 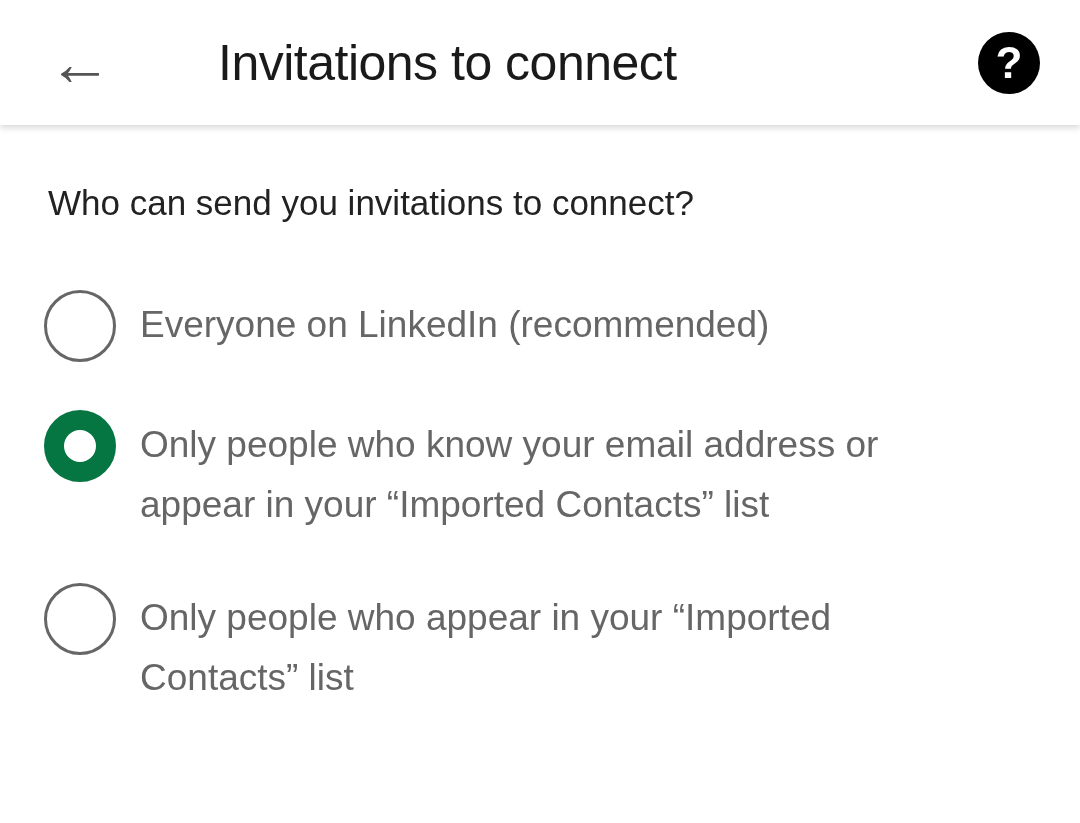 What do you see at coordinates (562, 472) in the screenshot?
I see `option-label: Only people who know your email address or appear in your “Imported Contacts” list` at bounding box center [562, 472].